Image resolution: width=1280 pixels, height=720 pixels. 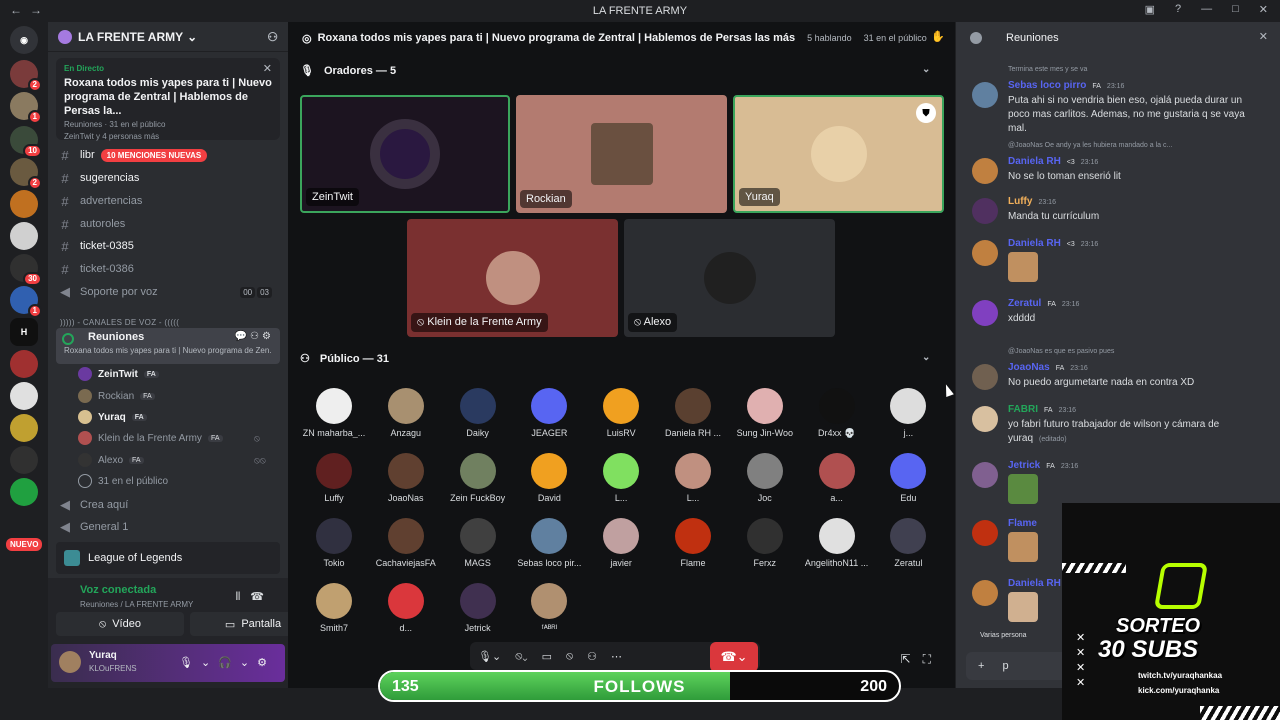 I want to click on close-button: ✕, so click(x=1263, y=9).